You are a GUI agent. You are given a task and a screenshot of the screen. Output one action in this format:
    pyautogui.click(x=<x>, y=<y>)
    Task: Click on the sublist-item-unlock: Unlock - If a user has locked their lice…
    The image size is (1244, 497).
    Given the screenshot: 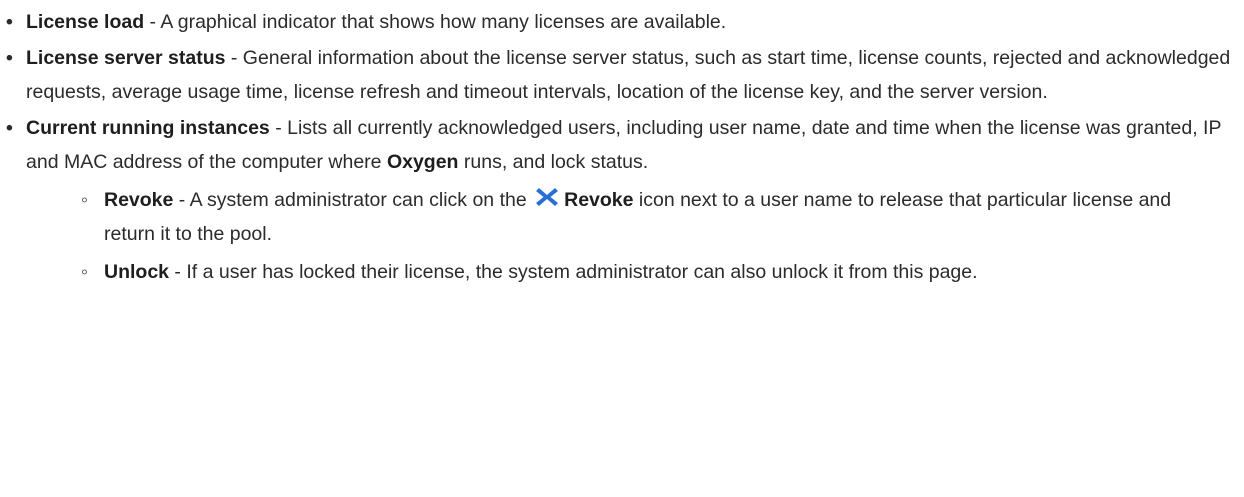 What is the action you would take?
    pyautogui.click(x=658, y=272)
    